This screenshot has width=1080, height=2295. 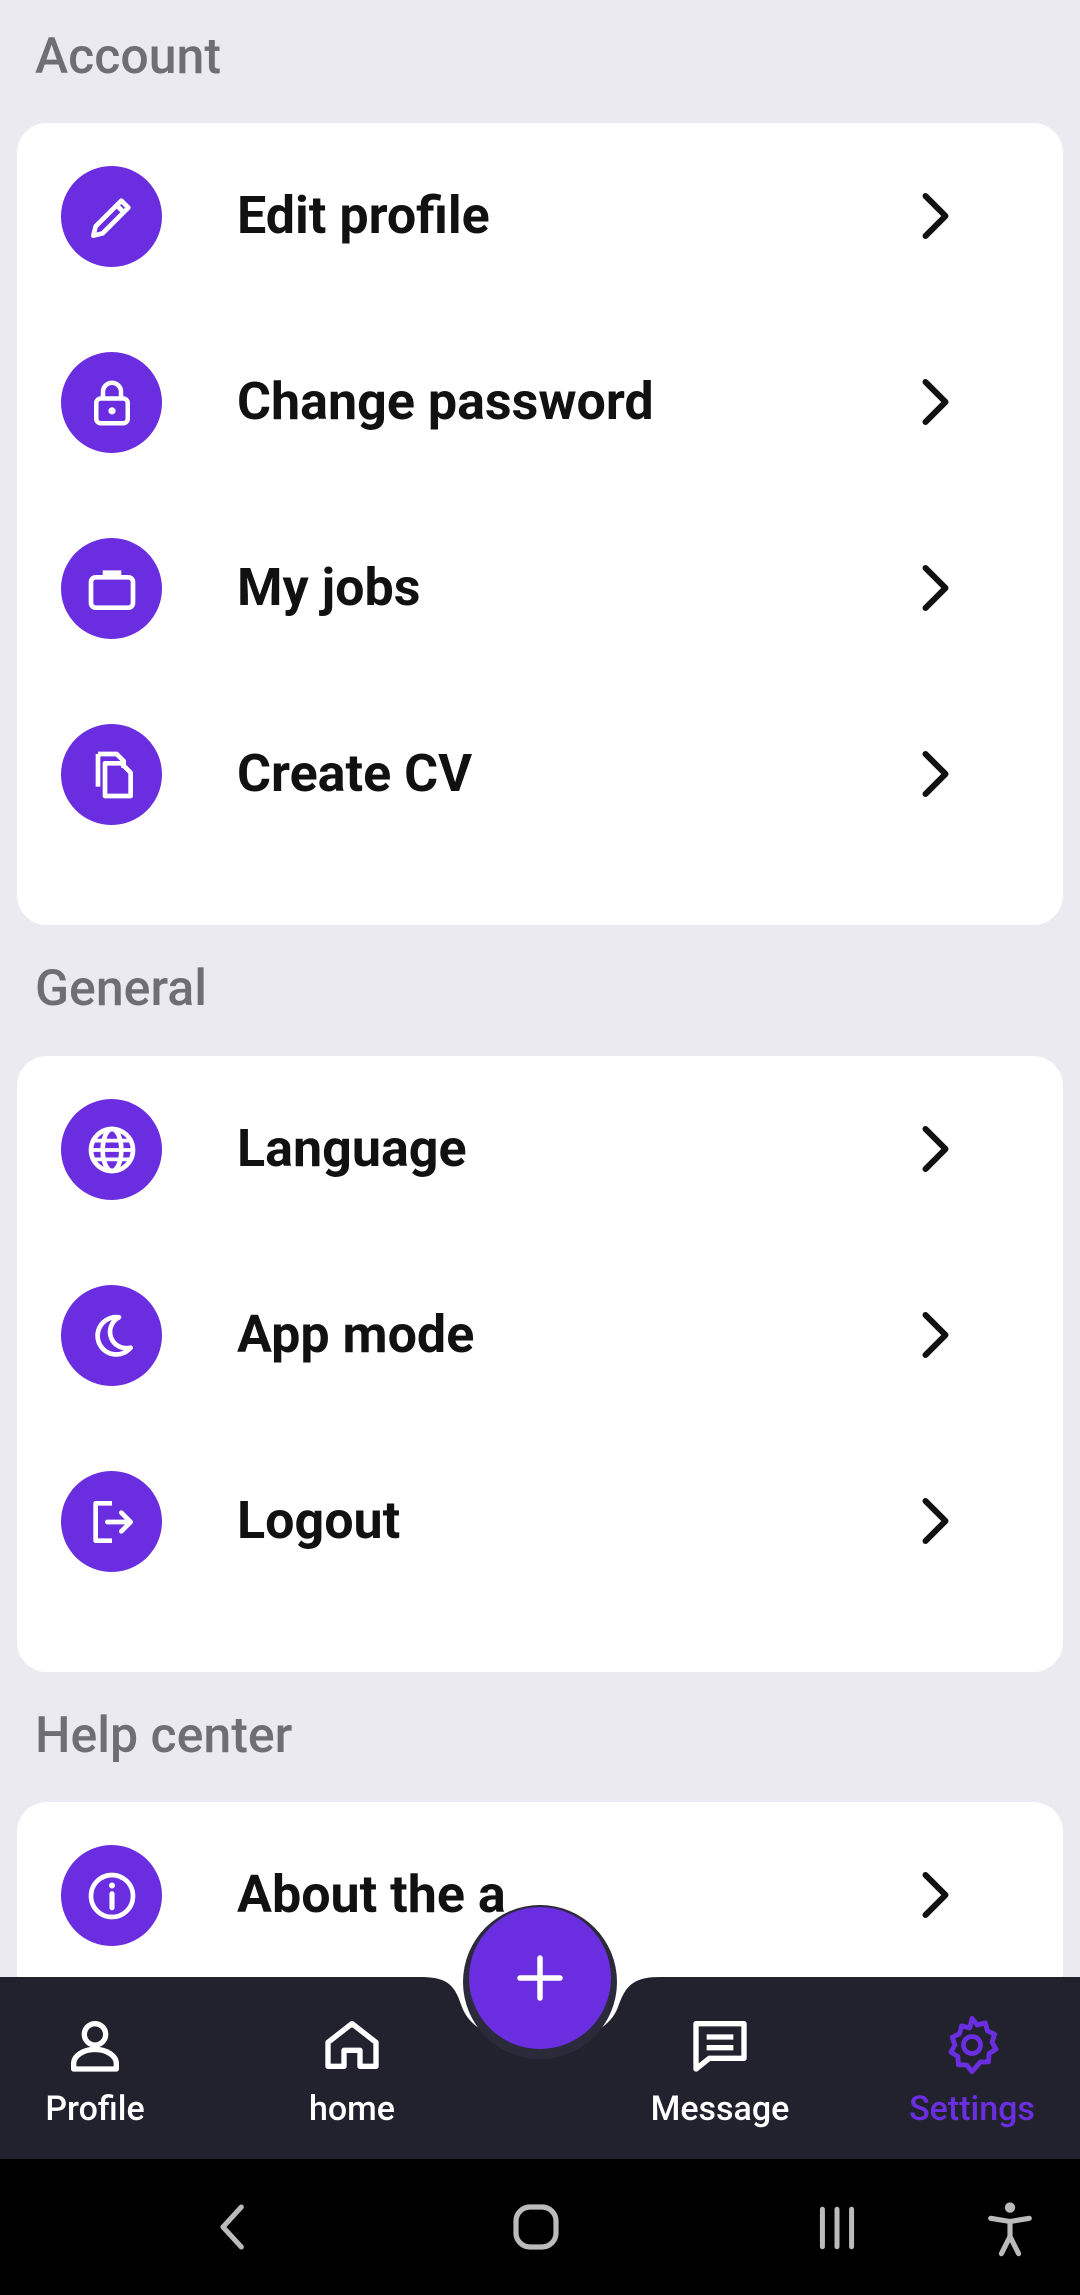 I want to click on menu-item-create-cv: Create CV, so click(x=540, y=774).